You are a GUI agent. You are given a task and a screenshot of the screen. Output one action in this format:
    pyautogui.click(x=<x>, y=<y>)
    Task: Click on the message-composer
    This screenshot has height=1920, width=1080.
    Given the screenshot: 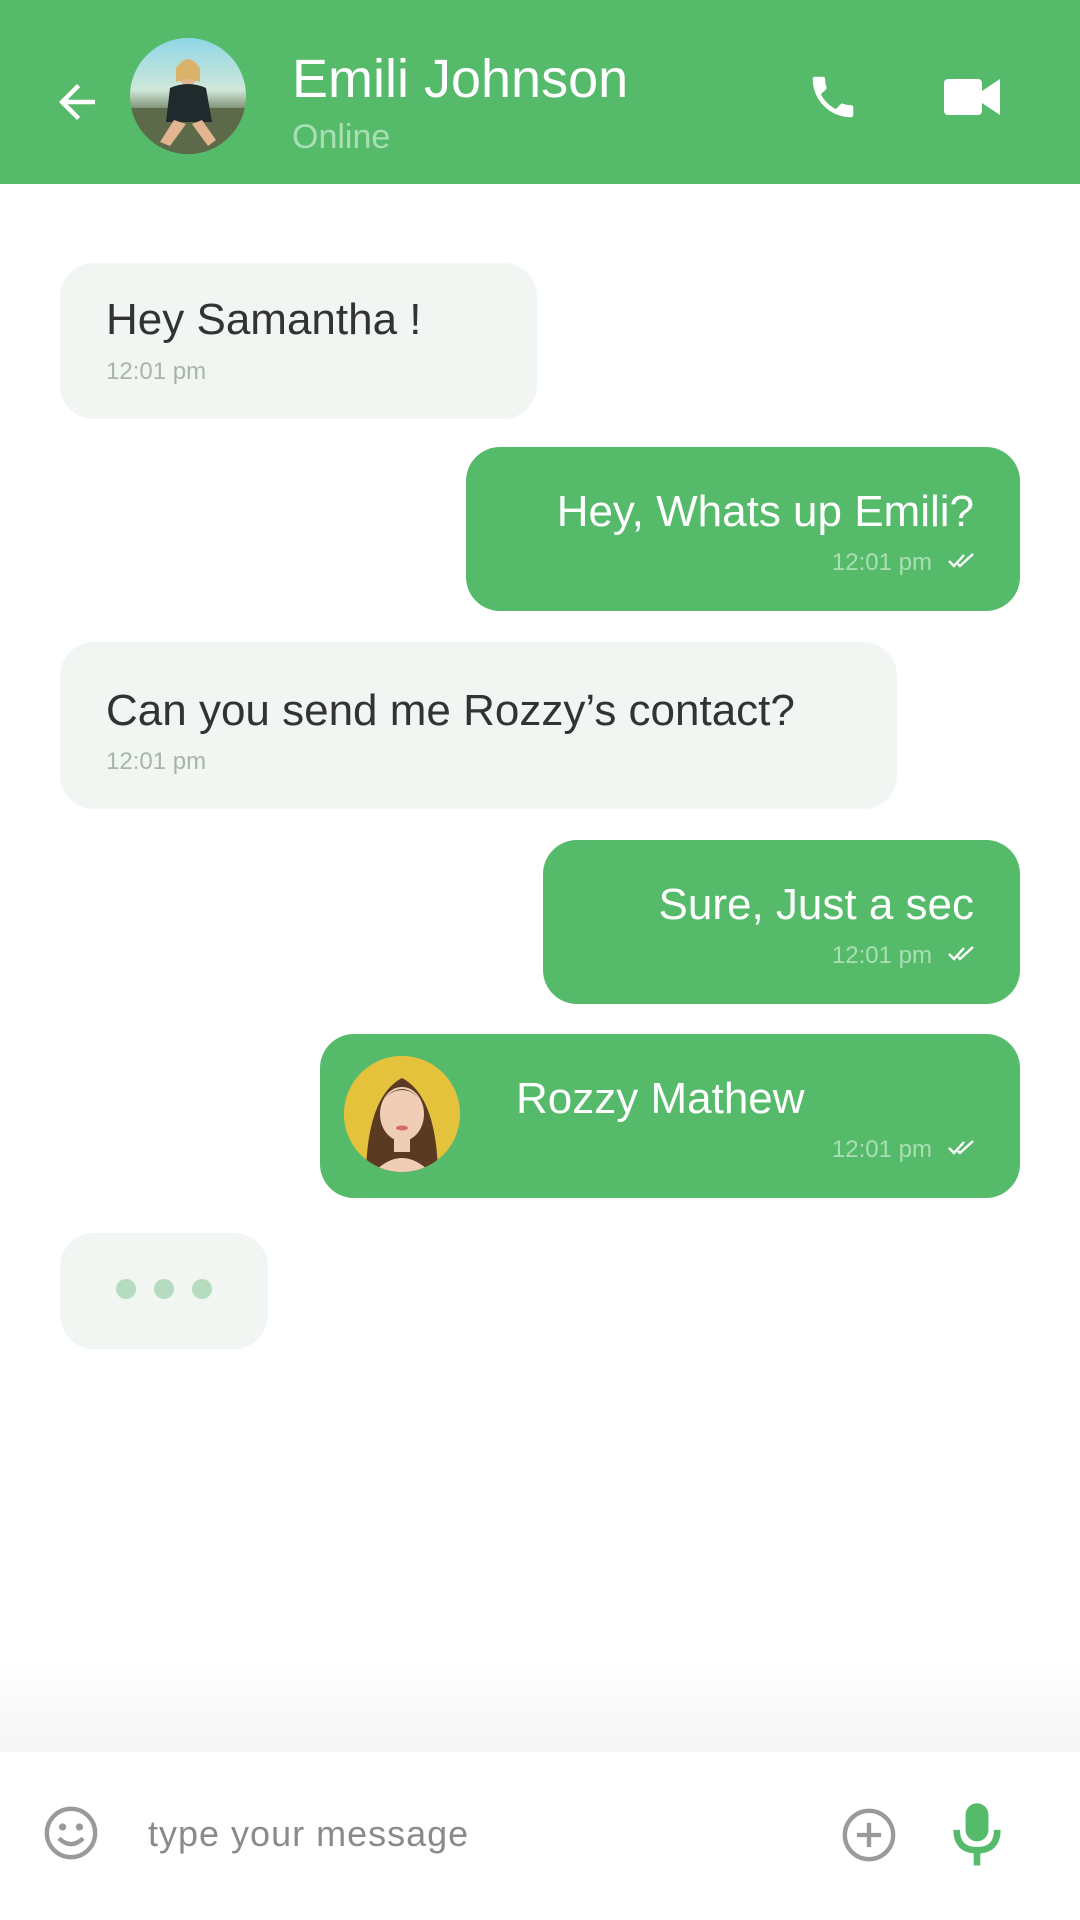 What is the action you would take?
    pyautogui.click(x=540, y=1836)
    